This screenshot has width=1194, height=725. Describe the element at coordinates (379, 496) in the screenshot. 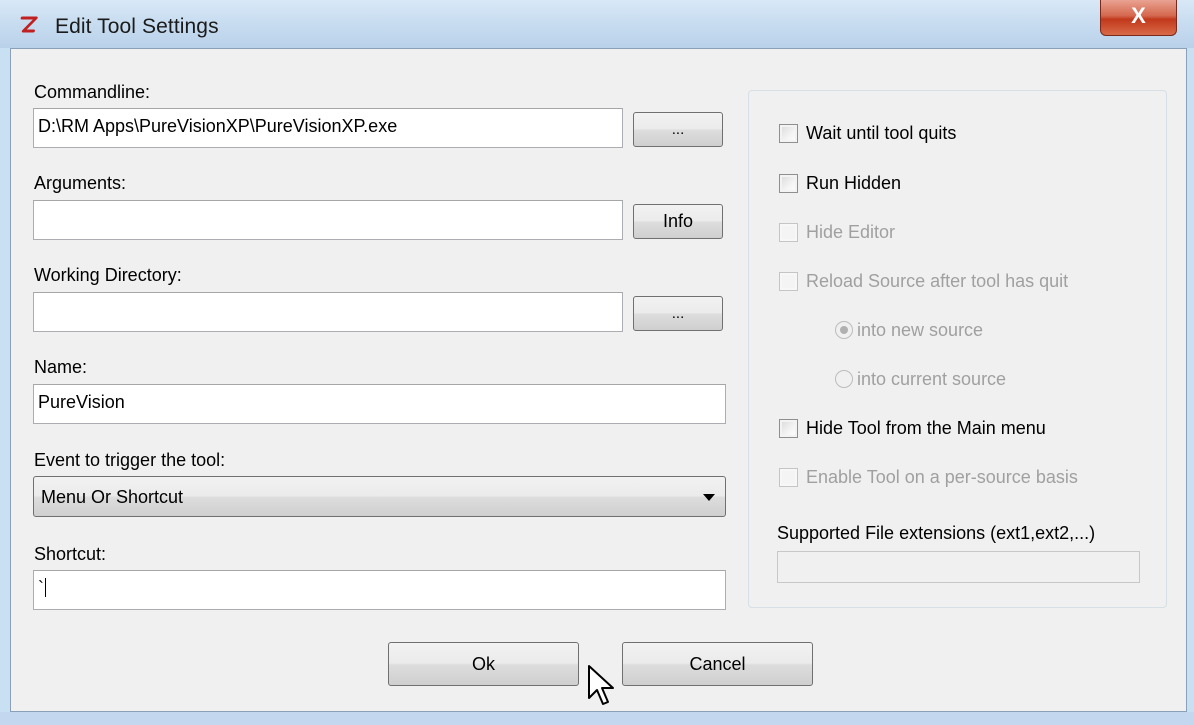

I see `event-trigger-select: Menu Or Shortcut` at that location.